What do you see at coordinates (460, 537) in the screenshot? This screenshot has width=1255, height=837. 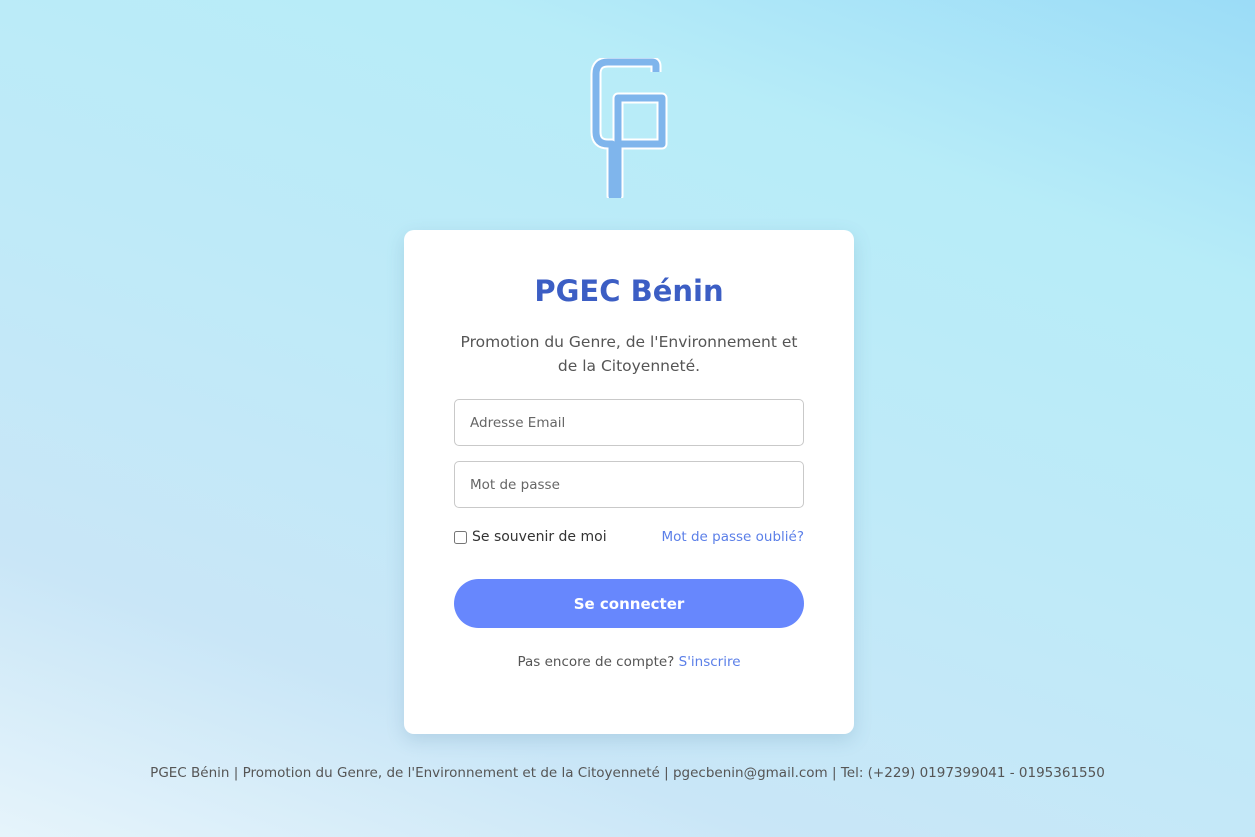 I see `remember-me-checkbox` at bounding box center [460, 537].